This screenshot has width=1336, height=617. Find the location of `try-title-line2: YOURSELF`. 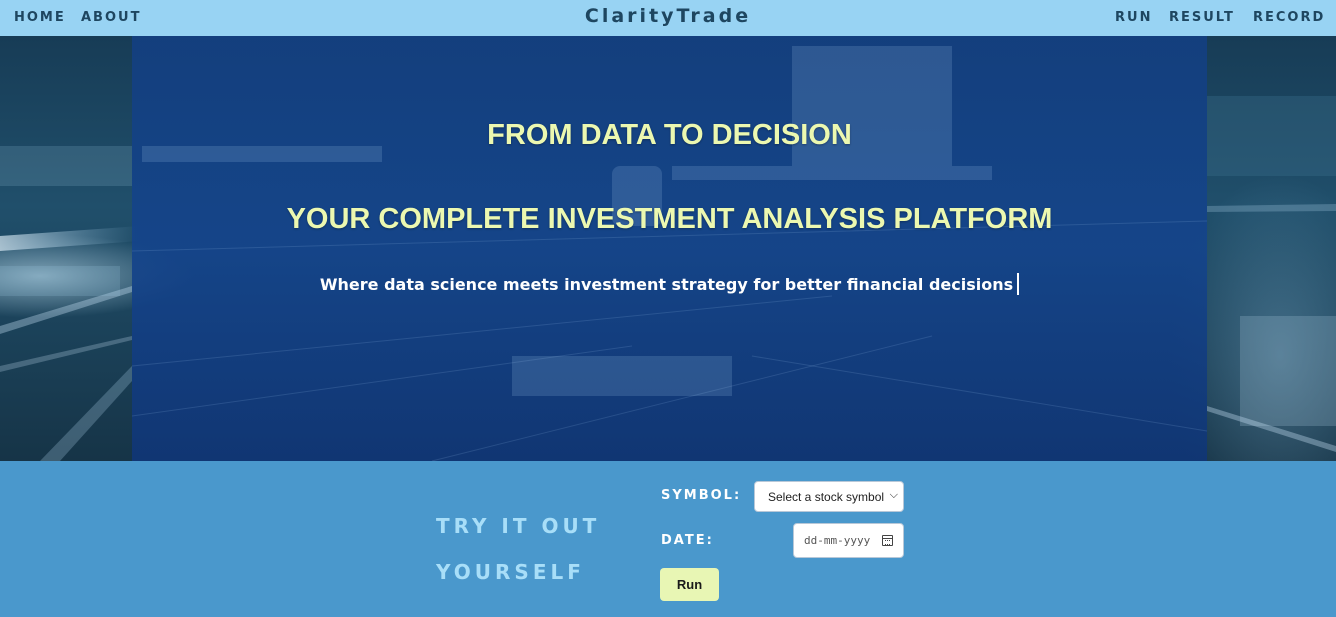

try-title-line2: YOURSELF is located at coordinates (510, 572).